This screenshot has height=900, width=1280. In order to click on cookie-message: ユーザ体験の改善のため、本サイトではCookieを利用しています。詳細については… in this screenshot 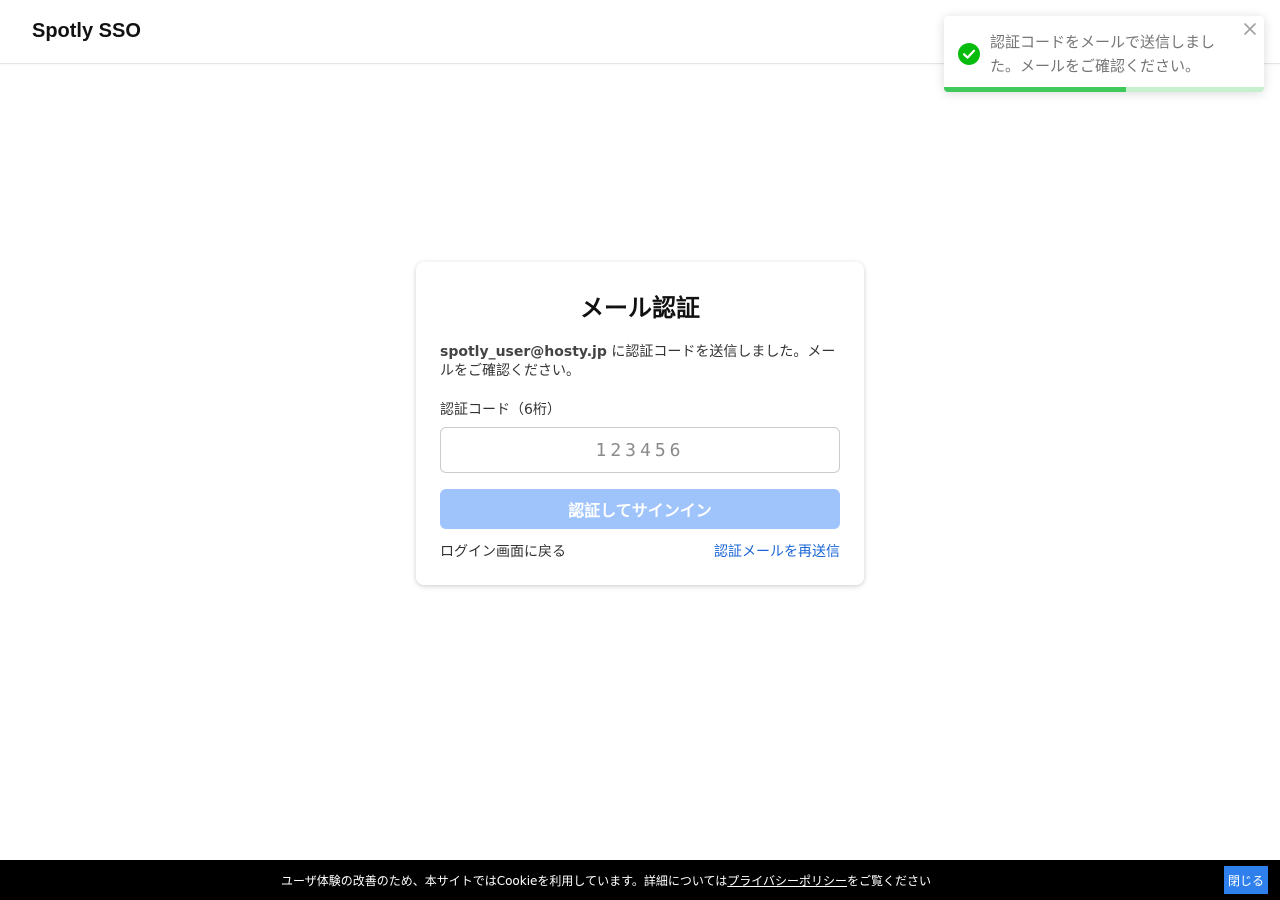, I will do `click(606, 880)`.